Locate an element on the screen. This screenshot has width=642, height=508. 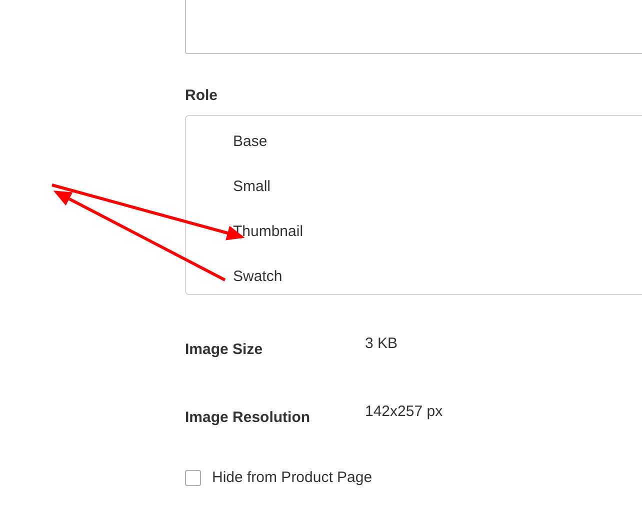
role-option: Small is located at coordinates (252, 186).